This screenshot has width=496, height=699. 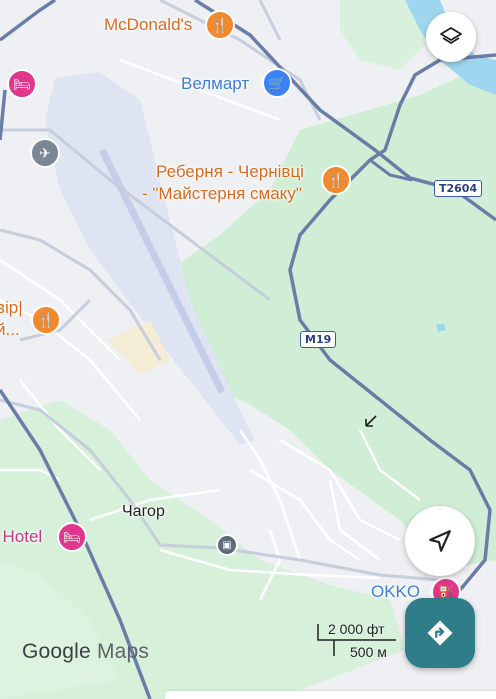 I want to click on layers-icon, so click(x=451, y=35).